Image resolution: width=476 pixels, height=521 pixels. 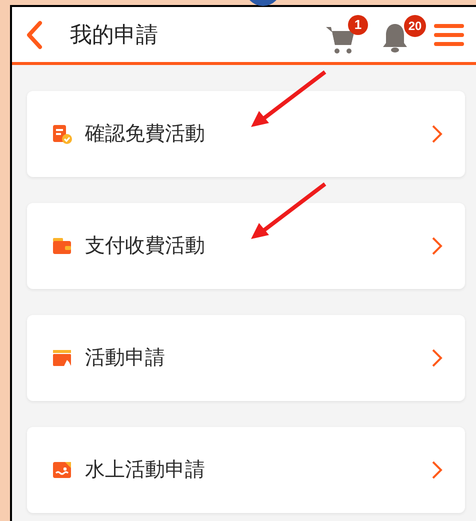 I want to click on notification-count-badge: 20, so click(x=415, y=25).